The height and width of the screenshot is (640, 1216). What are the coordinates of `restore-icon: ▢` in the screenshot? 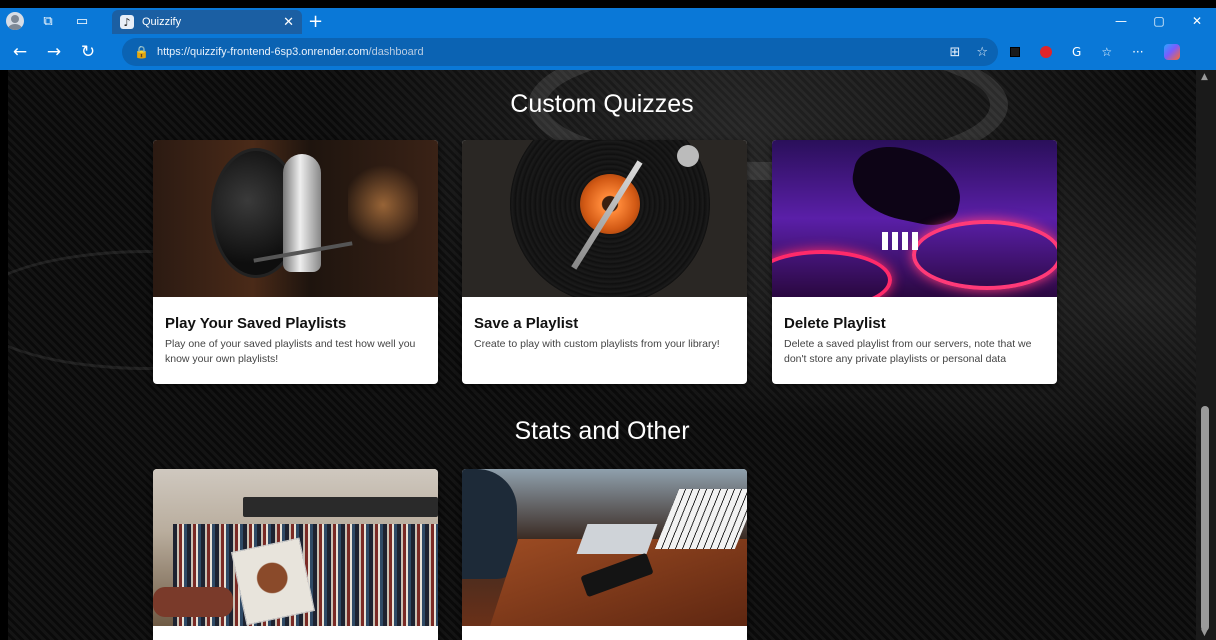 It's located at (1159, 21).